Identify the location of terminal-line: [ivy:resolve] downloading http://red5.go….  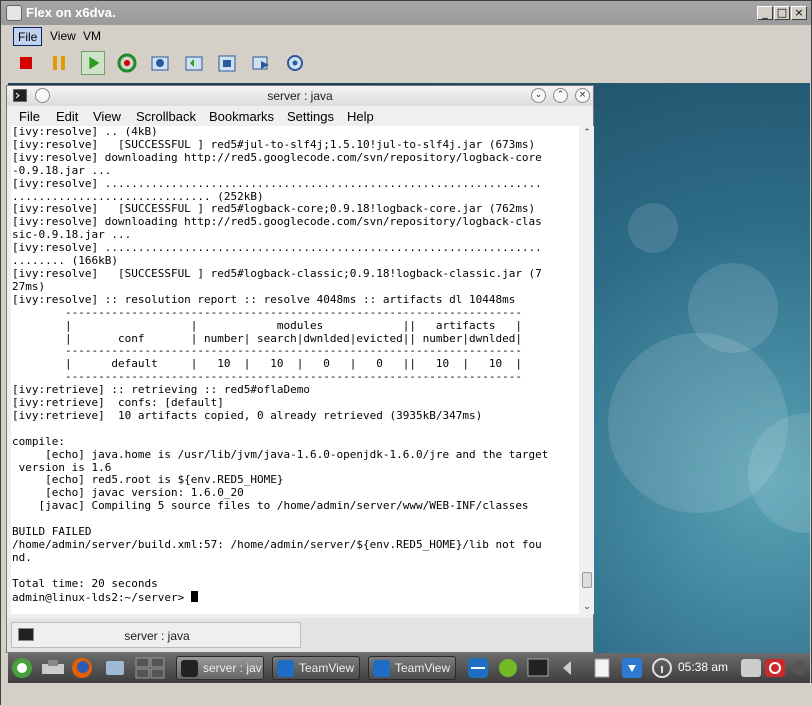
(277, 157).